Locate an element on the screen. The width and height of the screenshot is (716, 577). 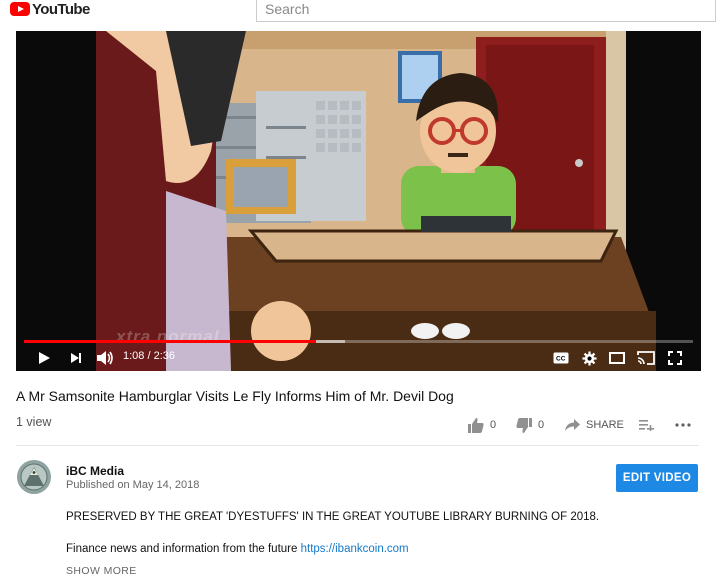
mute-button is located at coordinates (105, 358).